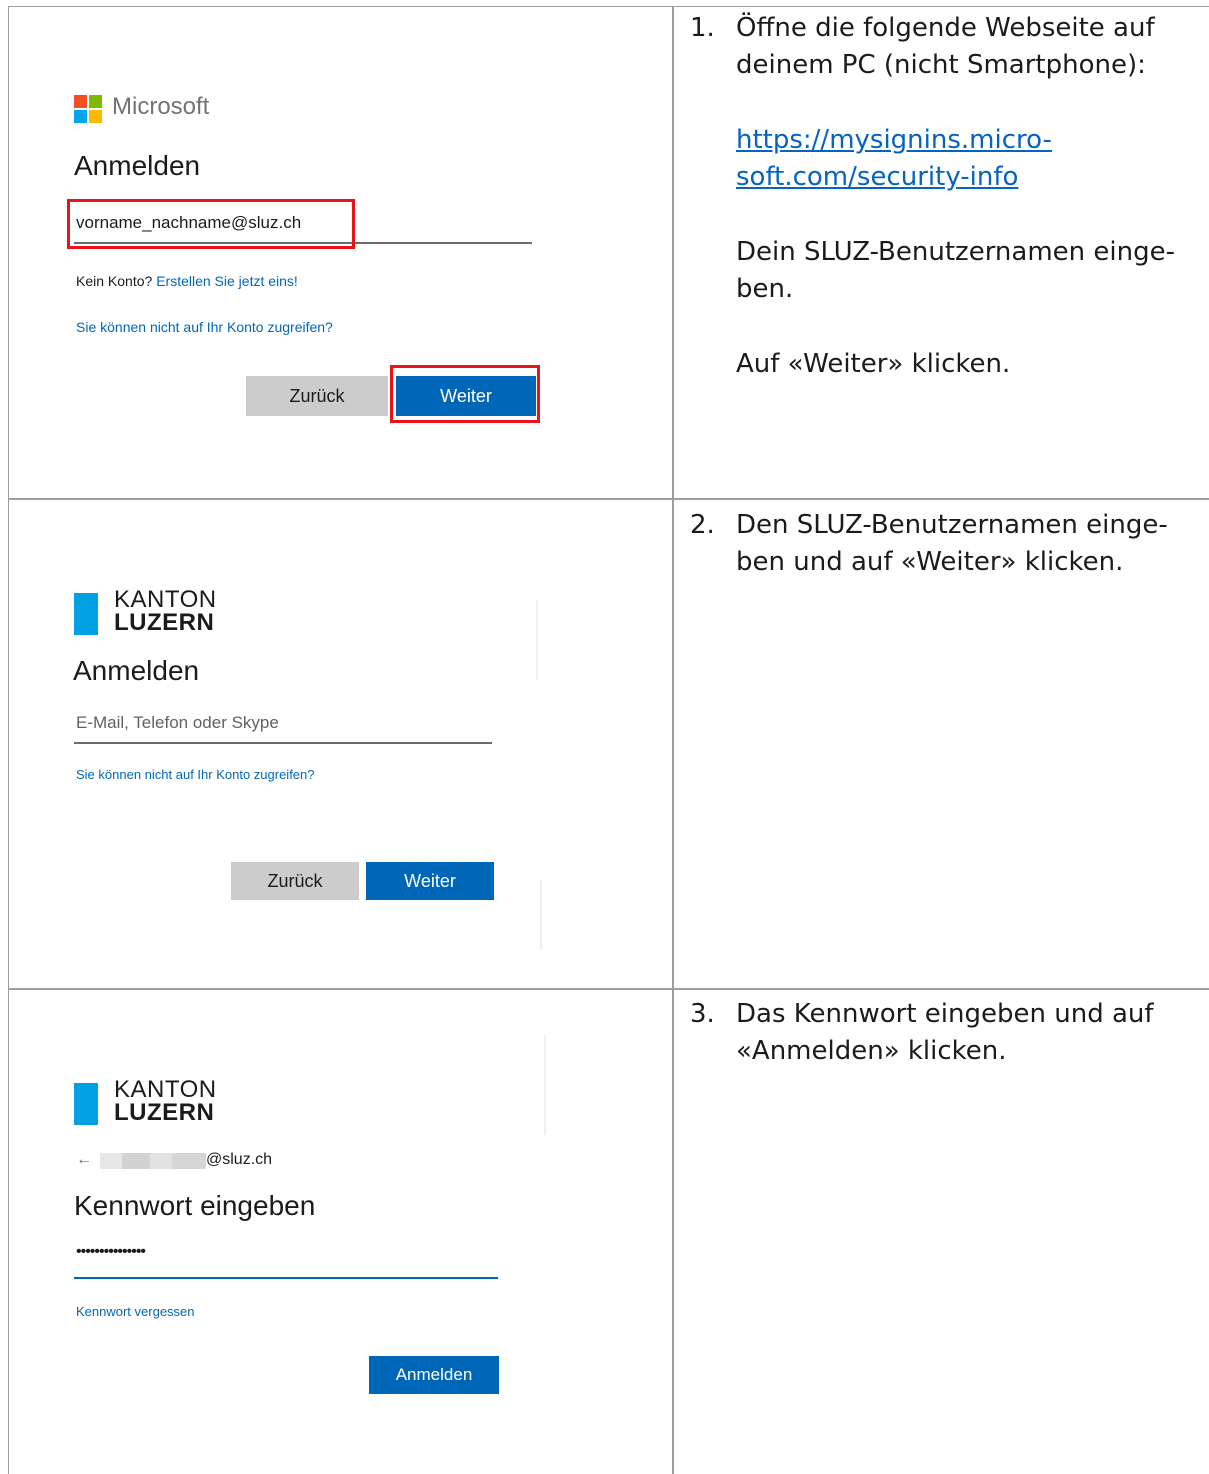 The height and width of the screenshot is (1474, 1209). I want to click on microsoft-brand: Microsoft, so click(161, 106).